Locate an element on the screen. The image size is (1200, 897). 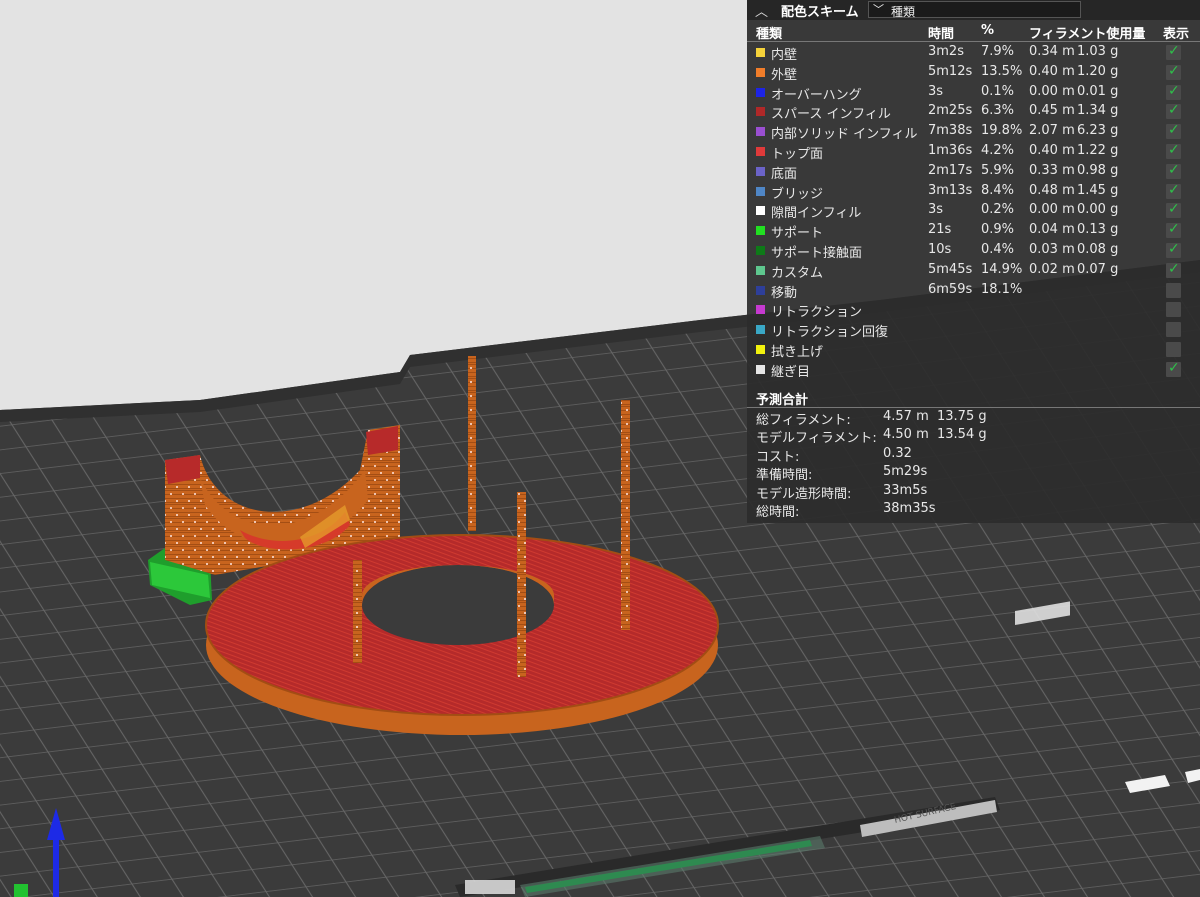
chevron-up-icon: ︿ is located at coordinates (761, 10).